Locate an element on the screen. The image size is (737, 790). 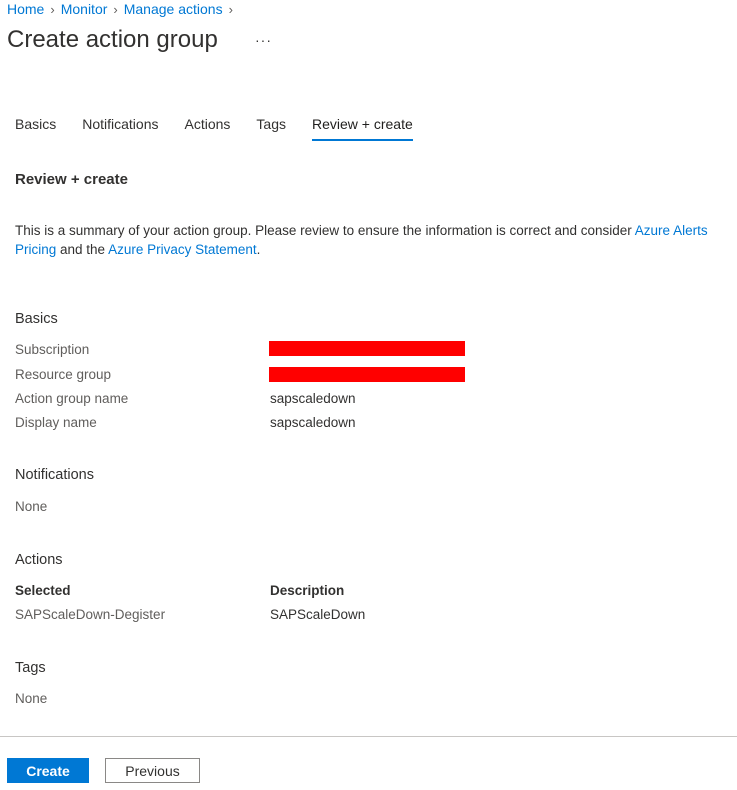
page-title: Create action group is located at coordinates (112, 39).